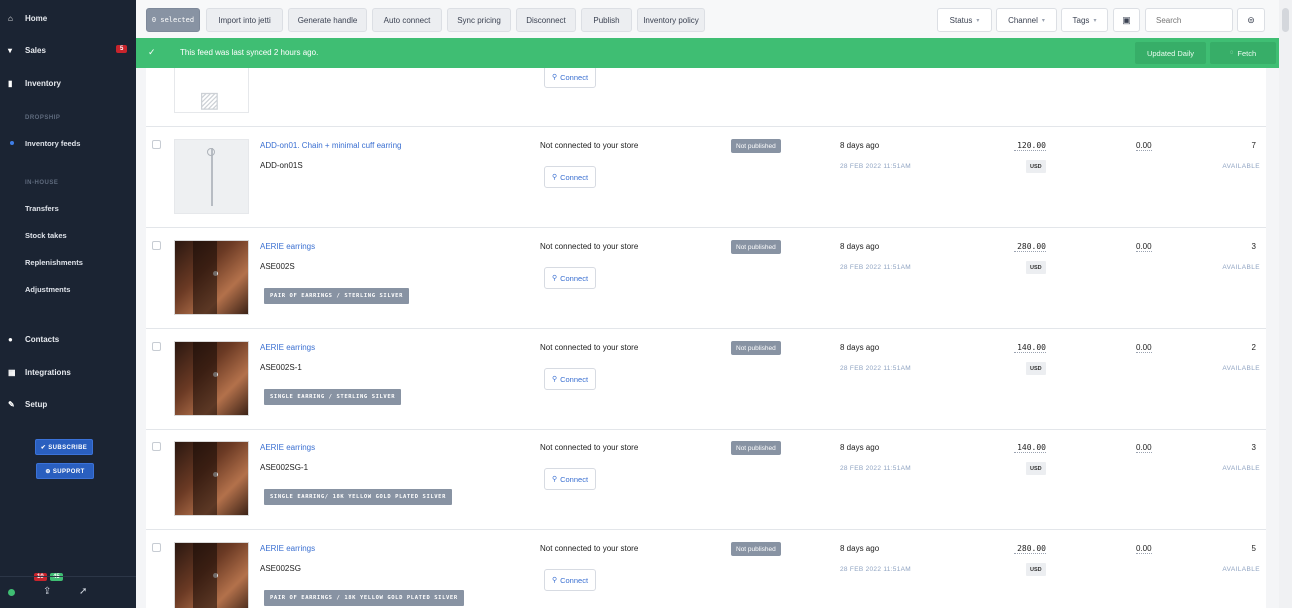 The height and width of the screenshot is (608, 1292). I want to click on support-button: ⊕ SUPPORT, so click(65, 471).